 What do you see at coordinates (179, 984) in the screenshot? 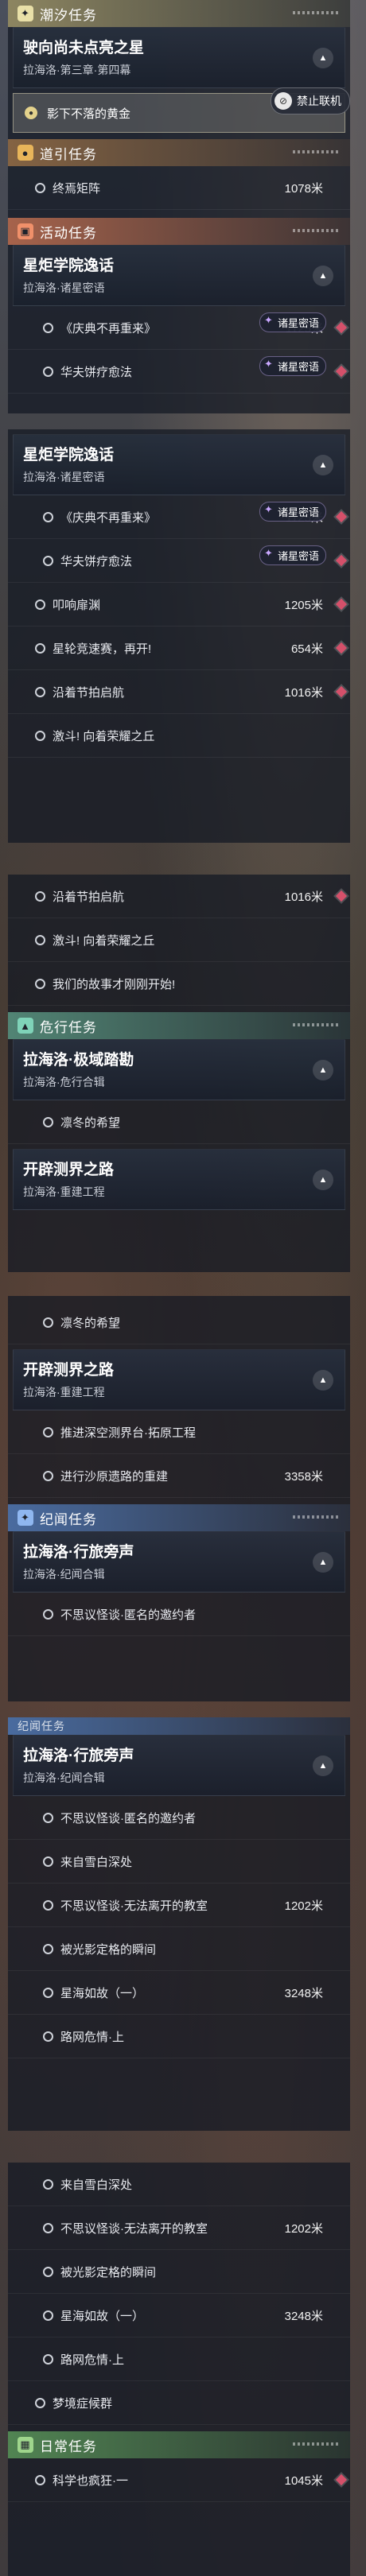
I see `list-item: 我们的故事才刚刚开始!` at bounding box center [179, 984].